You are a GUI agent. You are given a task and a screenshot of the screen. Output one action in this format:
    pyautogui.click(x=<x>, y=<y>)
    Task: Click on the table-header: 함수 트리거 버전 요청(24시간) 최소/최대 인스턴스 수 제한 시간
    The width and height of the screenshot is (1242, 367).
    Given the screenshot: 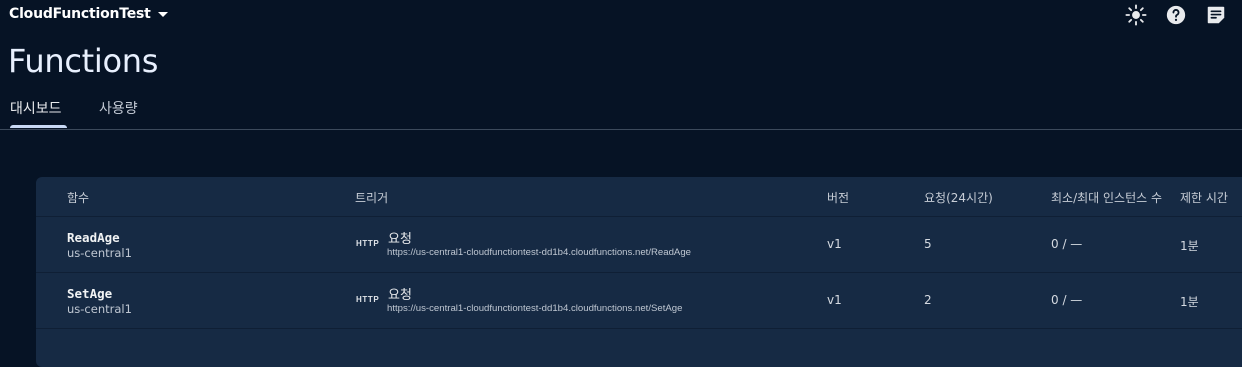 What is the action you would take?
    pyautogui.click(x=639, y=197)
    